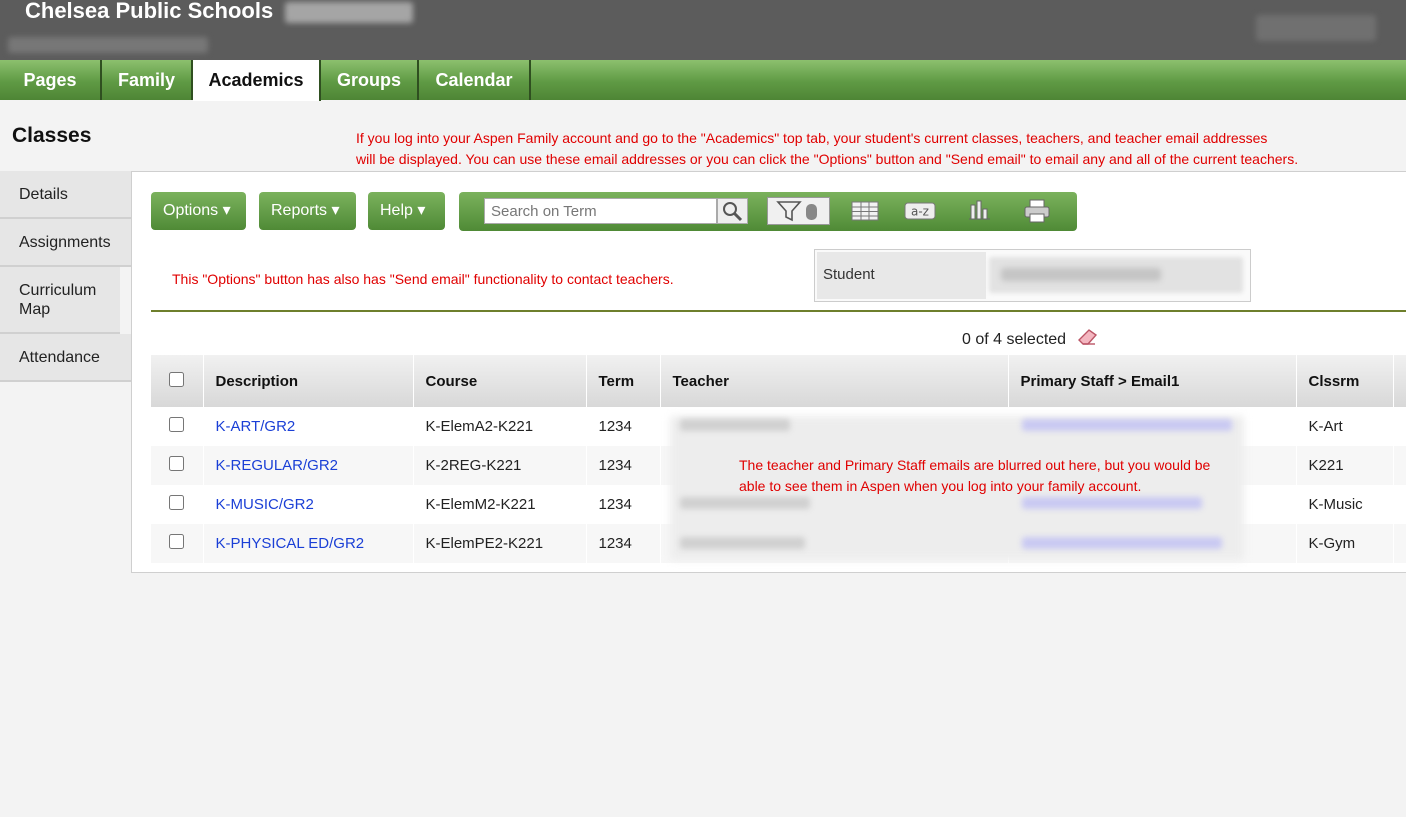 This screenshot has height=817, width=1406. I want to click on search-input, so click(600, 211).